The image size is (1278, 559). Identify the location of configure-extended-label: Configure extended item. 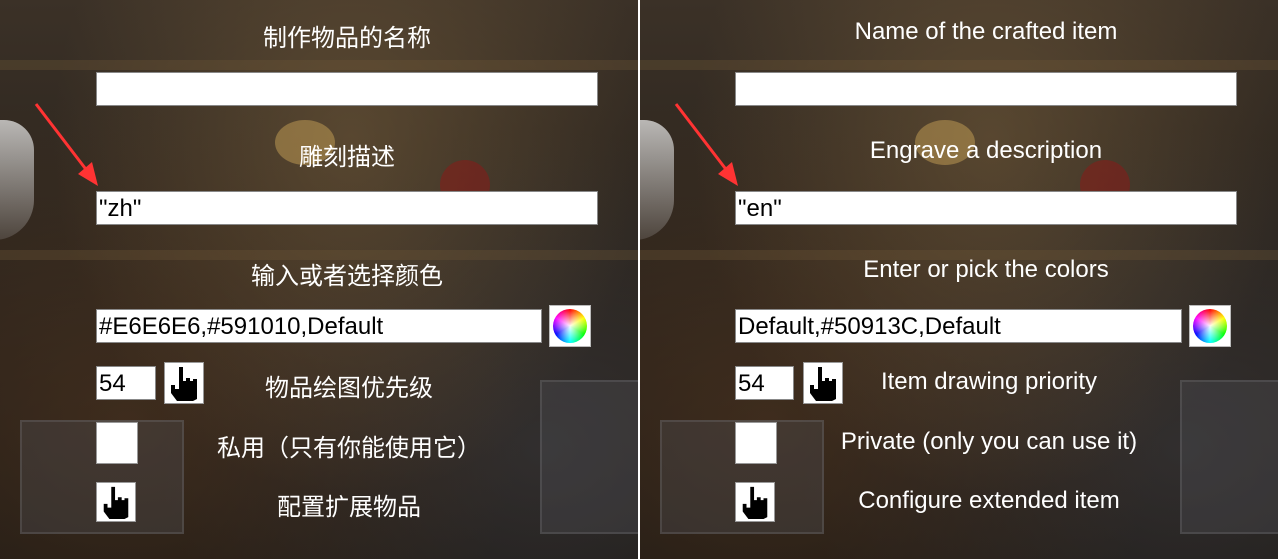
(989, 500).